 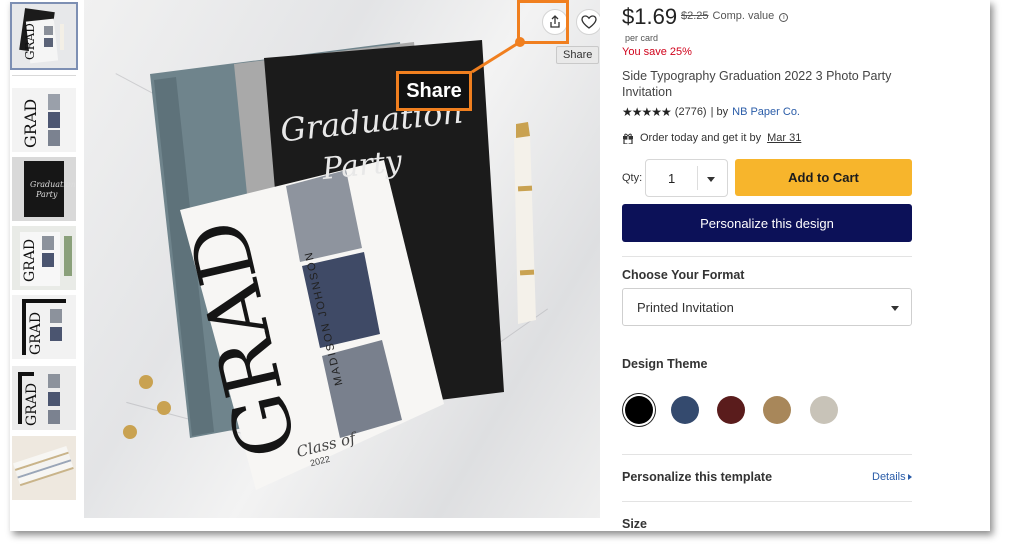 I want to click on format-heading: Choose Your Format, so click(x=683, y=275).